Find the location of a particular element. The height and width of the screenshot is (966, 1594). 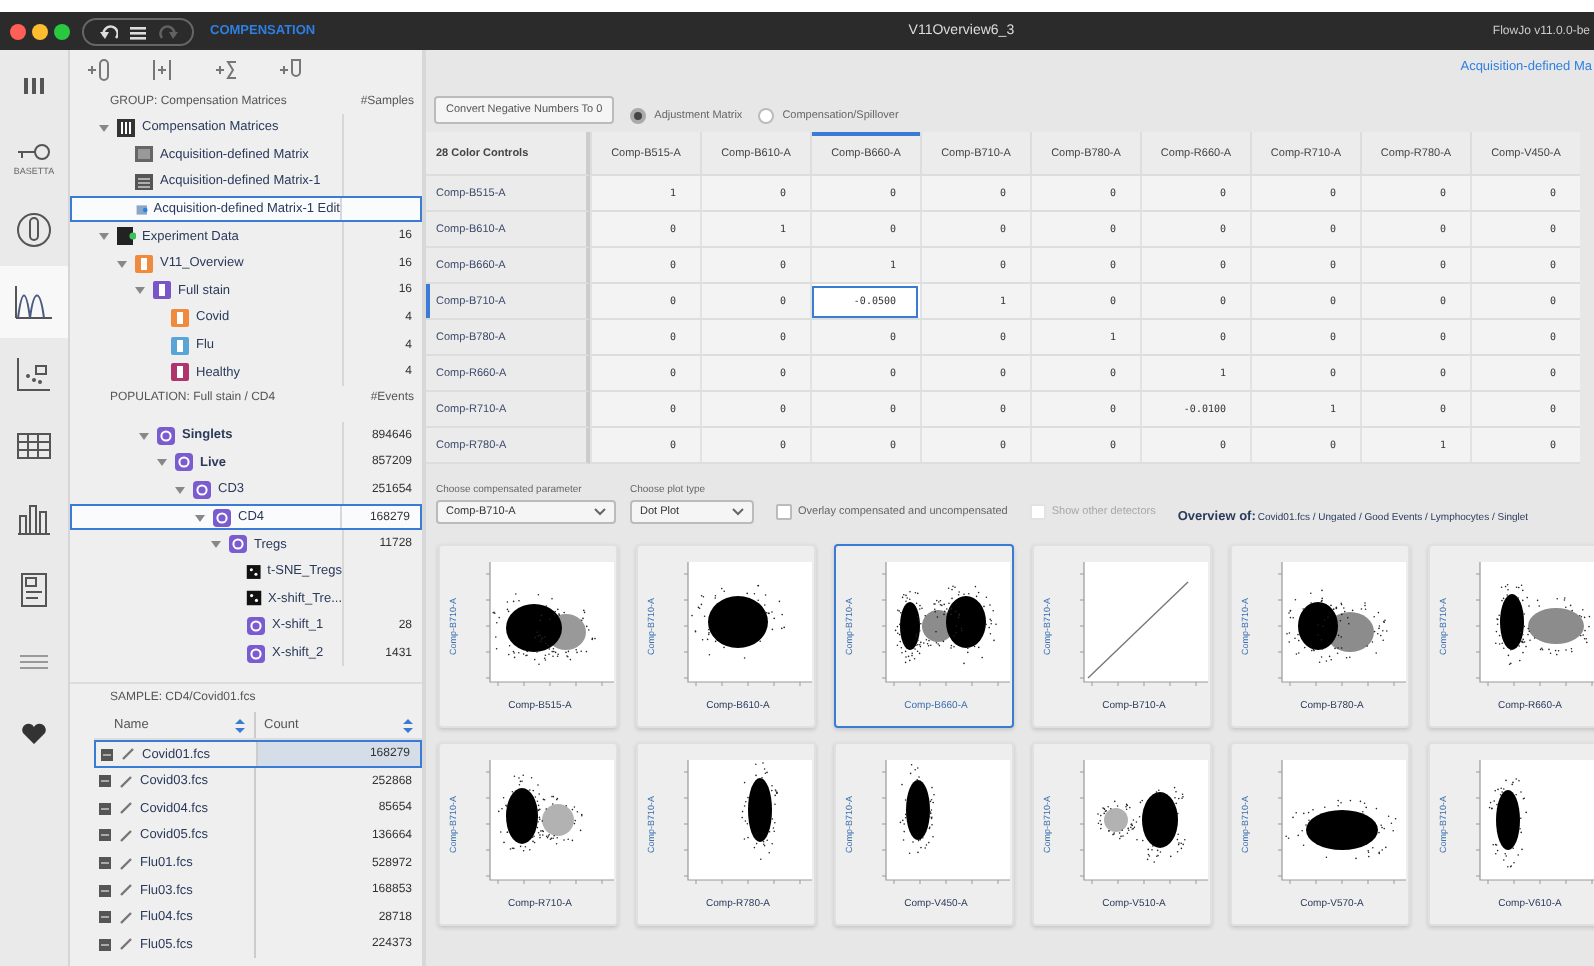

redo-icon is located at coordinates (168, 31).